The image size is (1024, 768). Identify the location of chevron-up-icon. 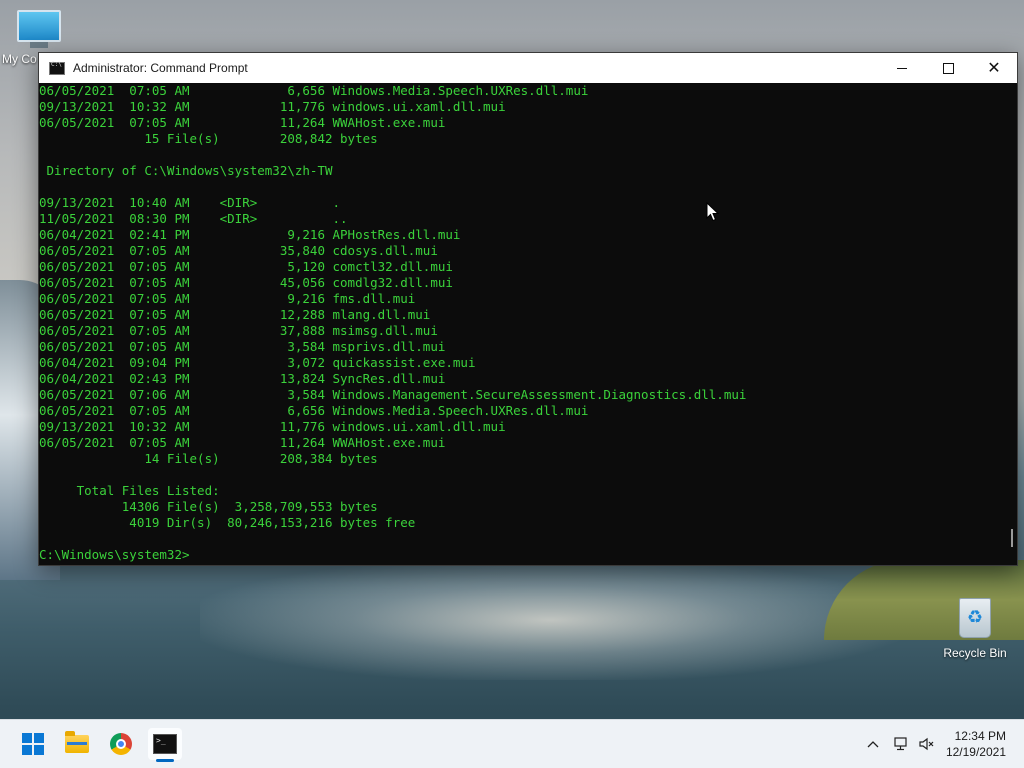
(873, 744).